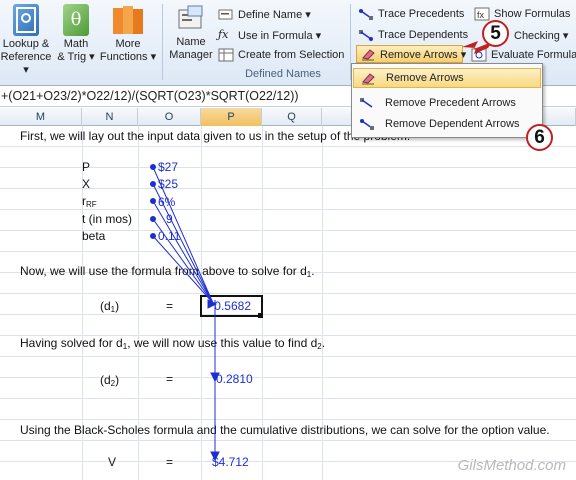  Describe the element at coordinates (511, 465) in the screenshot. I see `watermark: GilsMethod.com` at that location.